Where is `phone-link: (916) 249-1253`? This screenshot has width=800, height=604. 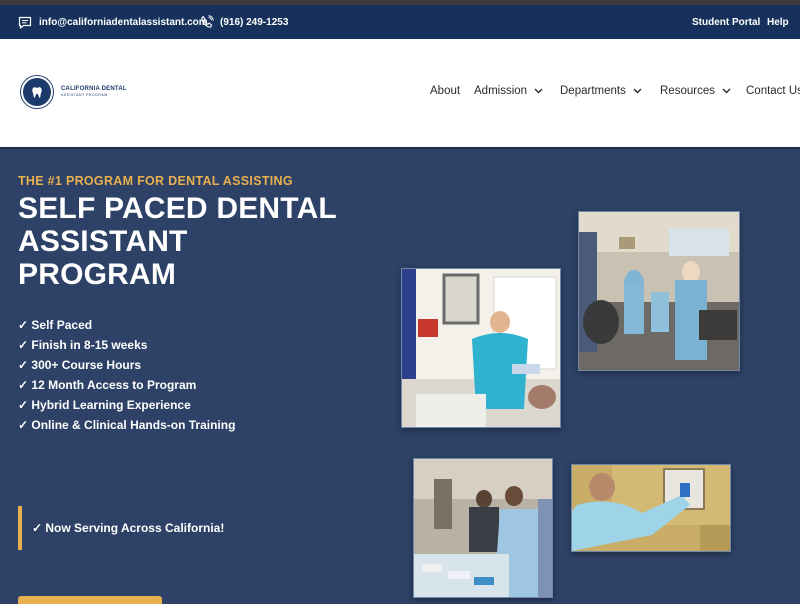
phone-link: (916) 249-1253 is located at coordinates (244, 22).